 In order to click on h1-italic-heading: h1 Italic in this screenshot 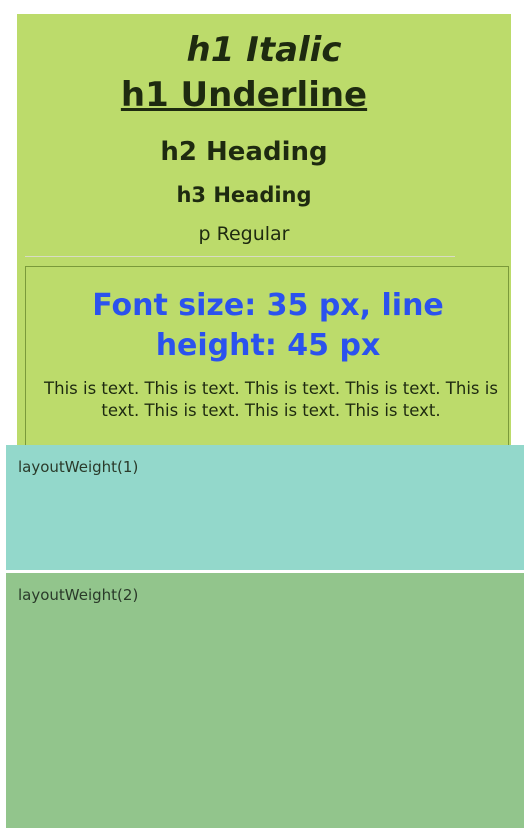, I will do `click(264, 50)`.